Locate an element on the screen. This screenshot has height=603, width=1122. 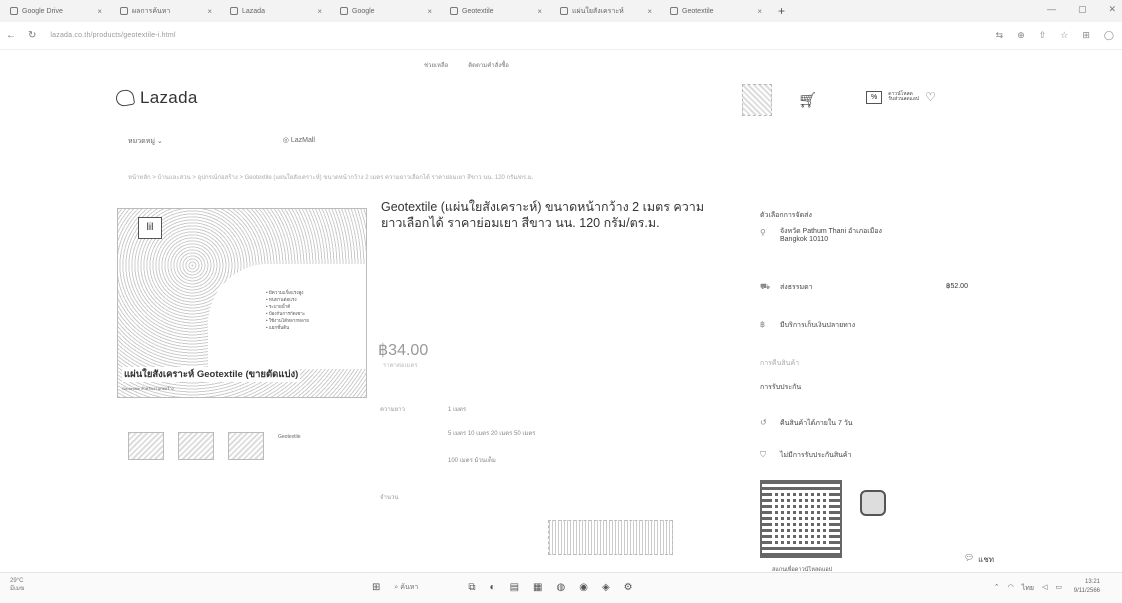
spec-line: • มีความแข็งแรงสูง is located at coordinates (285, 292).